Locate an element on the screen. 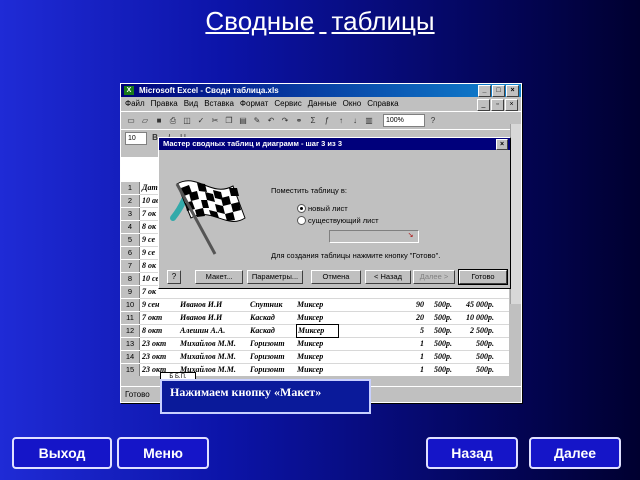  save-icon: ■ is located at coordinates (159, 120).